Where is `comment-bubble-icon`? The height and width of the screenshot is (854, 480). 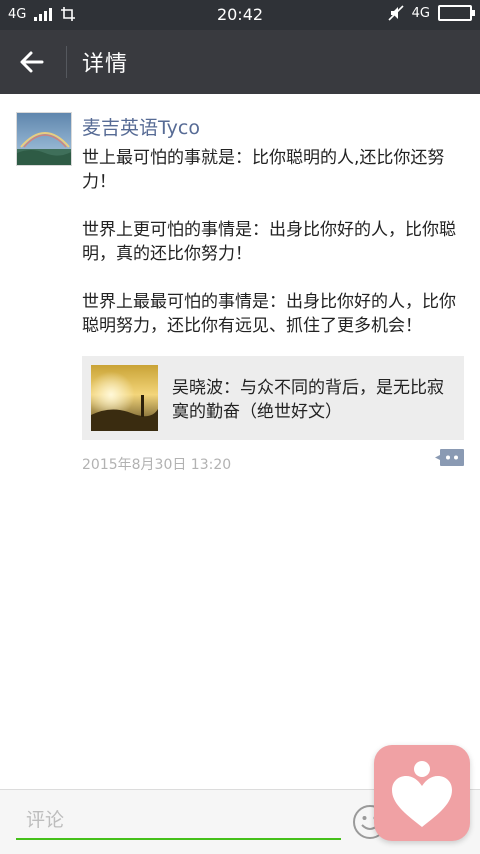 comment-bubble-icon is located at coordinates (449, 457).